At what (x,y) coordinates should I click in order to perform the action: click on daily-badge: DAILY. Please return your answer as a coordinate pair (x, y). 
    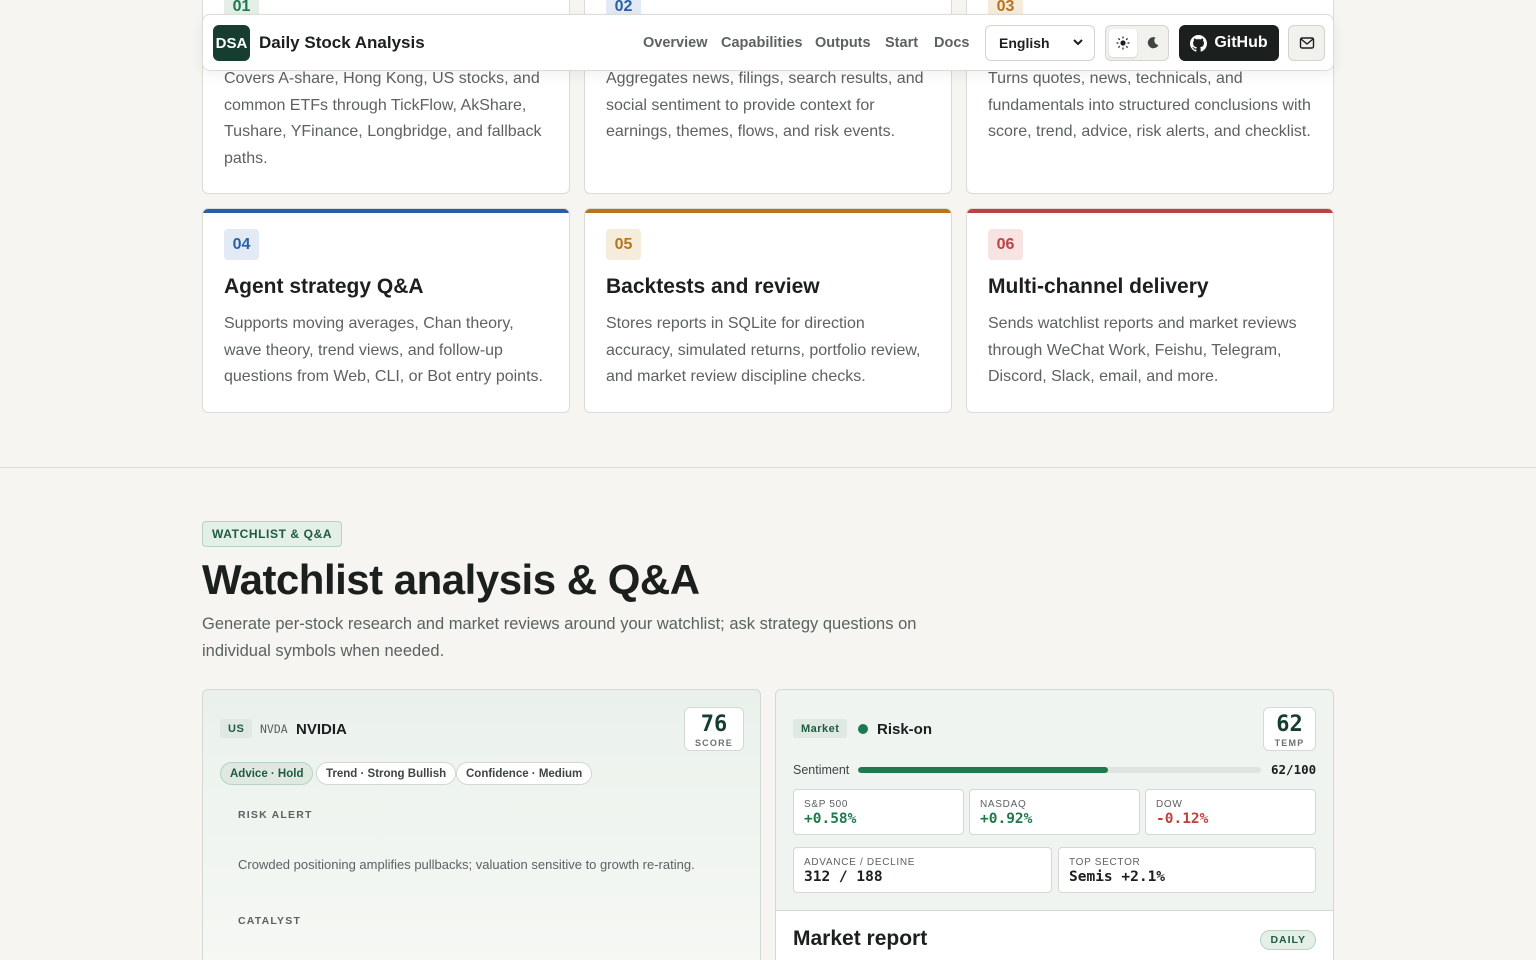
    Looking at the image, I should click on (1288, 940).